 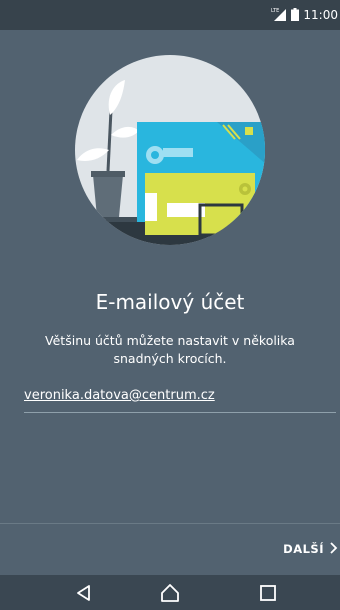 I want to click on email-value: veronika.datova@centrum.cz, so click(x=119, y=395).